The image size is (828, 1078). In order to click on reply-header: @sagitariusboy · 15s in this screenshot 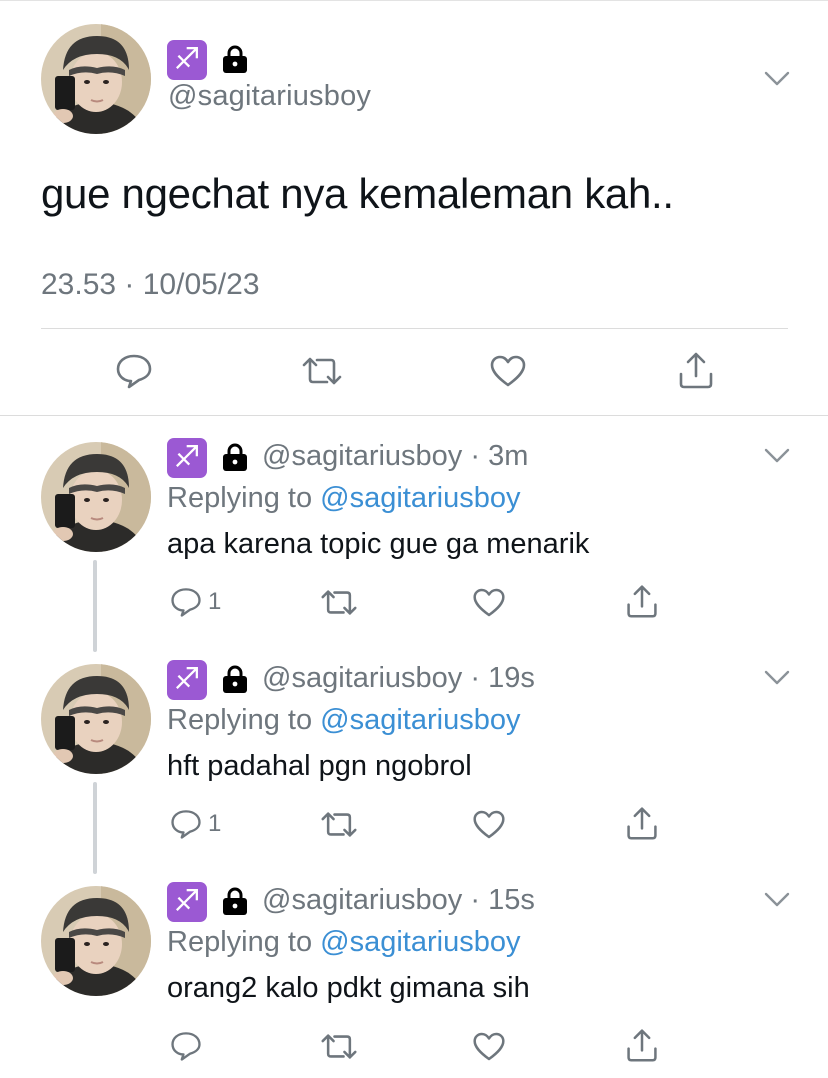, I will do `click(398, 900)`.